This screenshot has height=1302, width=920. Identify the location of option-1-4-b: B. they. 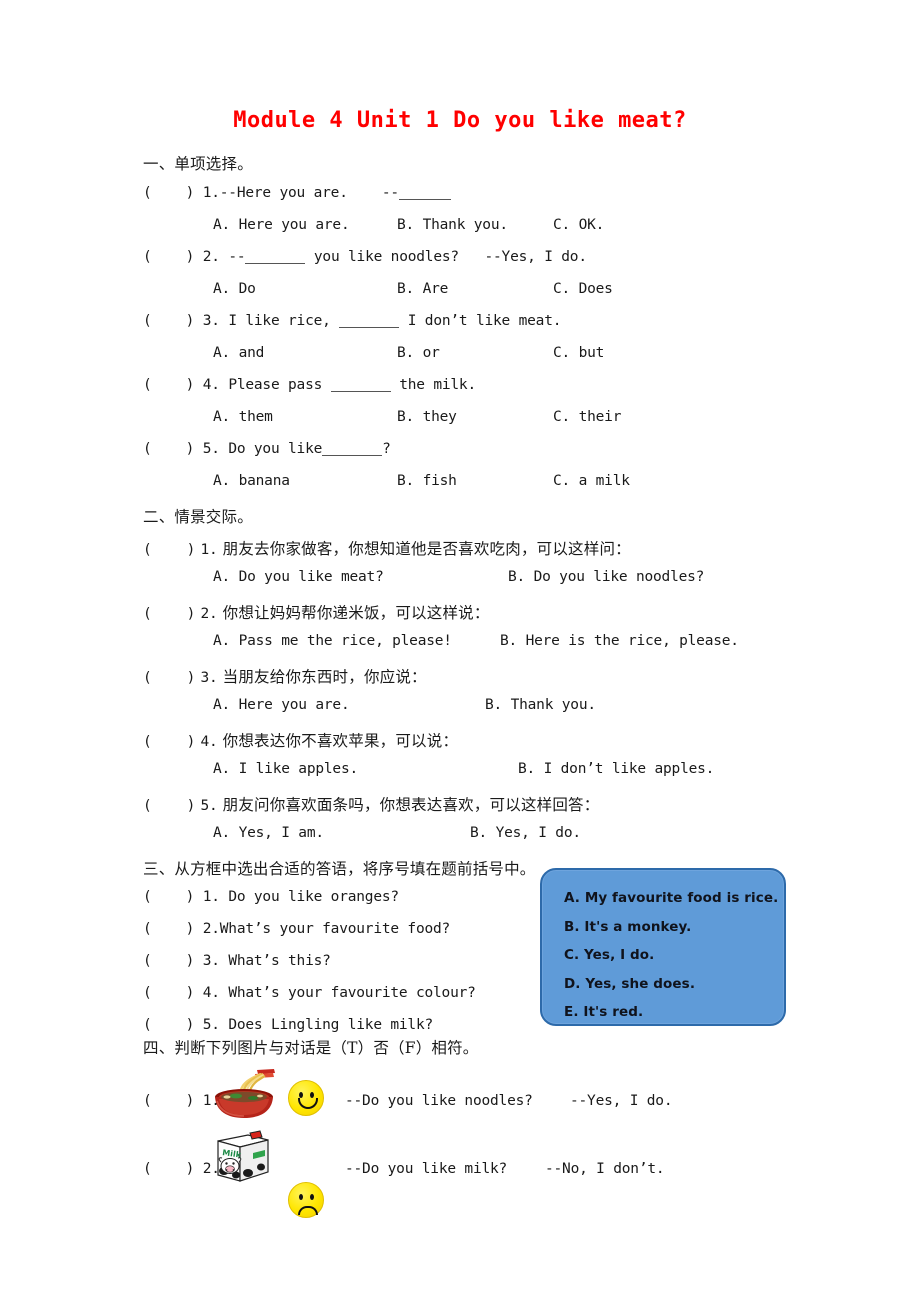
(427, 417).